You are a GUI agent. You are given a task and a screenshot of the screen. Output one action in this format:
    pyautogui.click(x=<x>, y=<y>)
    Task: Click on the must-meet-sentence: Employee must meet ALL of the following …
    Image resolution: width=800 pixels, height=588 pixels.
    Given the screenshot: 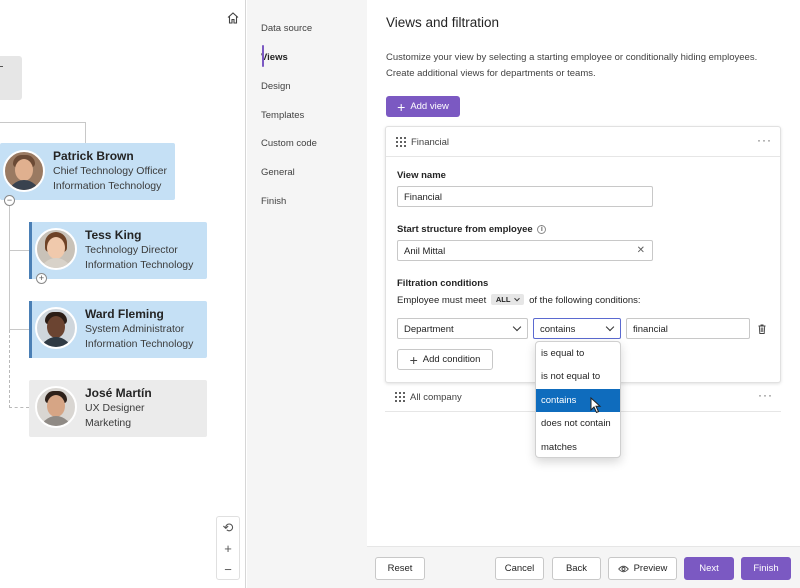 What is the action you would take?
    pyautogui.click(x=519, y=300)
    